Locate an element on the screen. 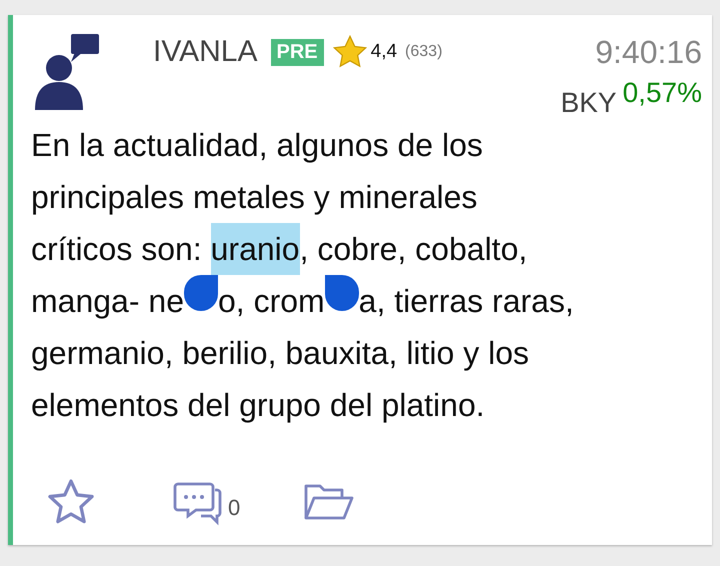 The width and height of the screenshot is (720, 566). price-change: 0,57% is located at coordinates (662, 93).